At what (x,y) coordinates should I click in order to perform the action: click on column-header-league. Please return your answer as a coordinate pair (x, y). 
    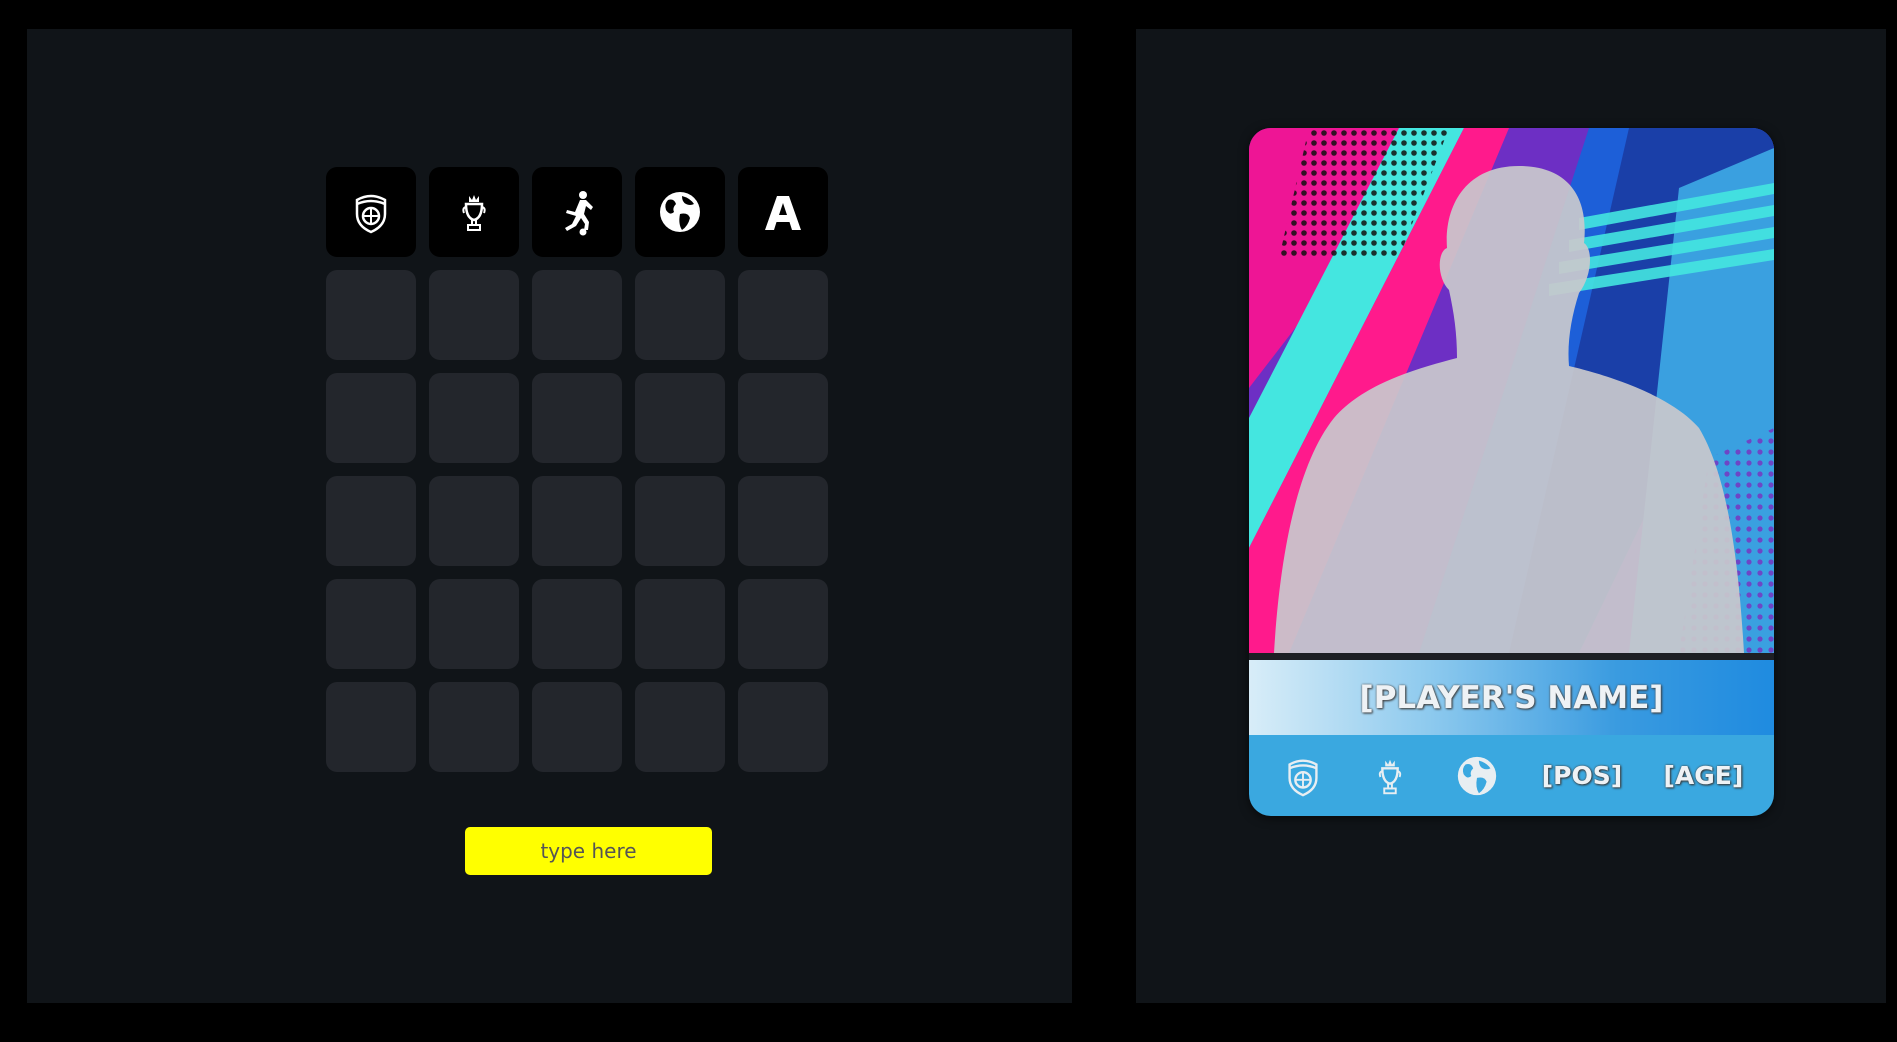
    Looking at the image, I should click on (474, 212).